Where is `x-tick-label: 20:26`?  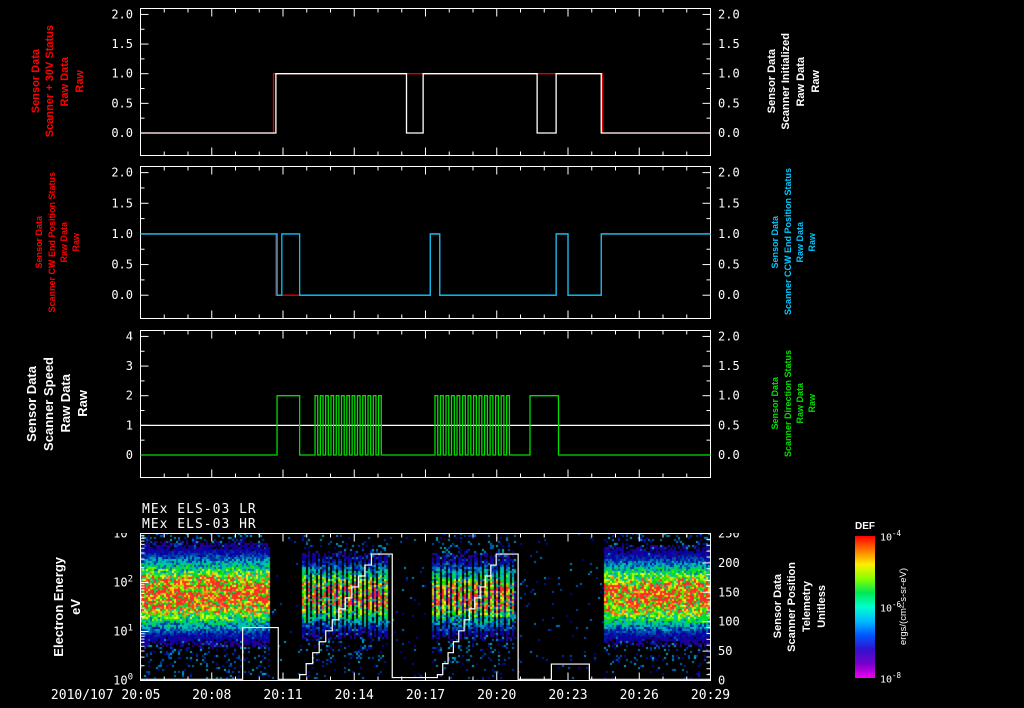
x-tick-label: 20:26 is located at coordinates (639, 695).